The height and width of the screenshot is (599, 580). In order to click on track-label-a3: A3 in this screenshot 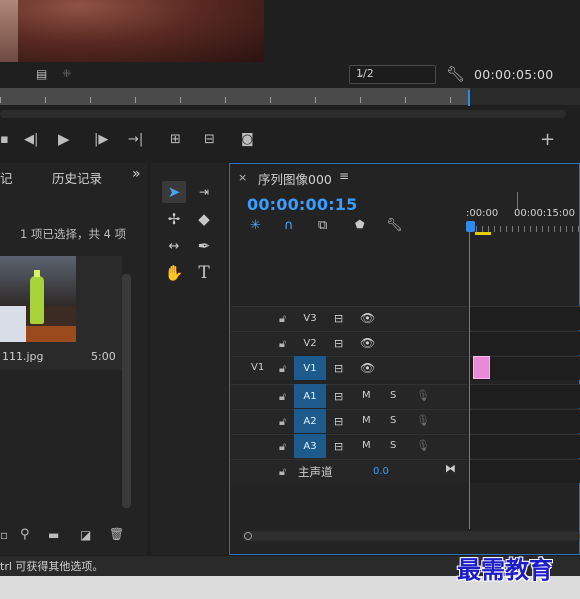, I will do `click(310, 446)`.